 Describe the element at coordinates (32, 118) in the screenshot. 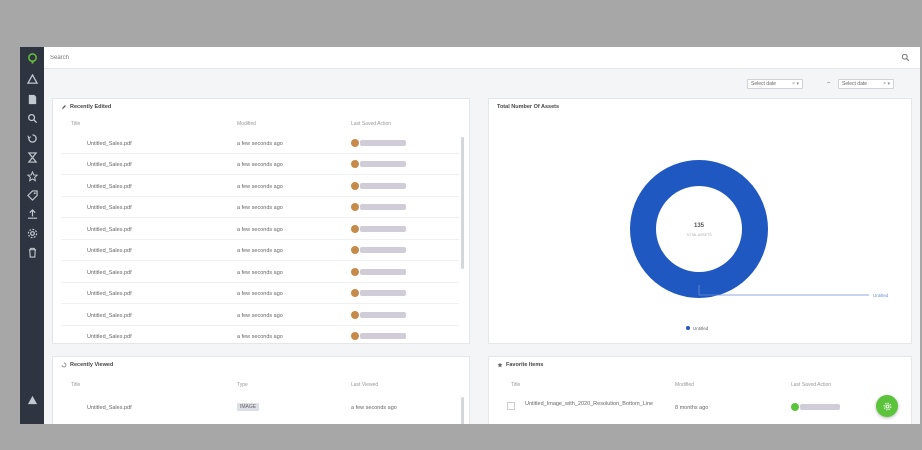

I see `search-icon` at that location.